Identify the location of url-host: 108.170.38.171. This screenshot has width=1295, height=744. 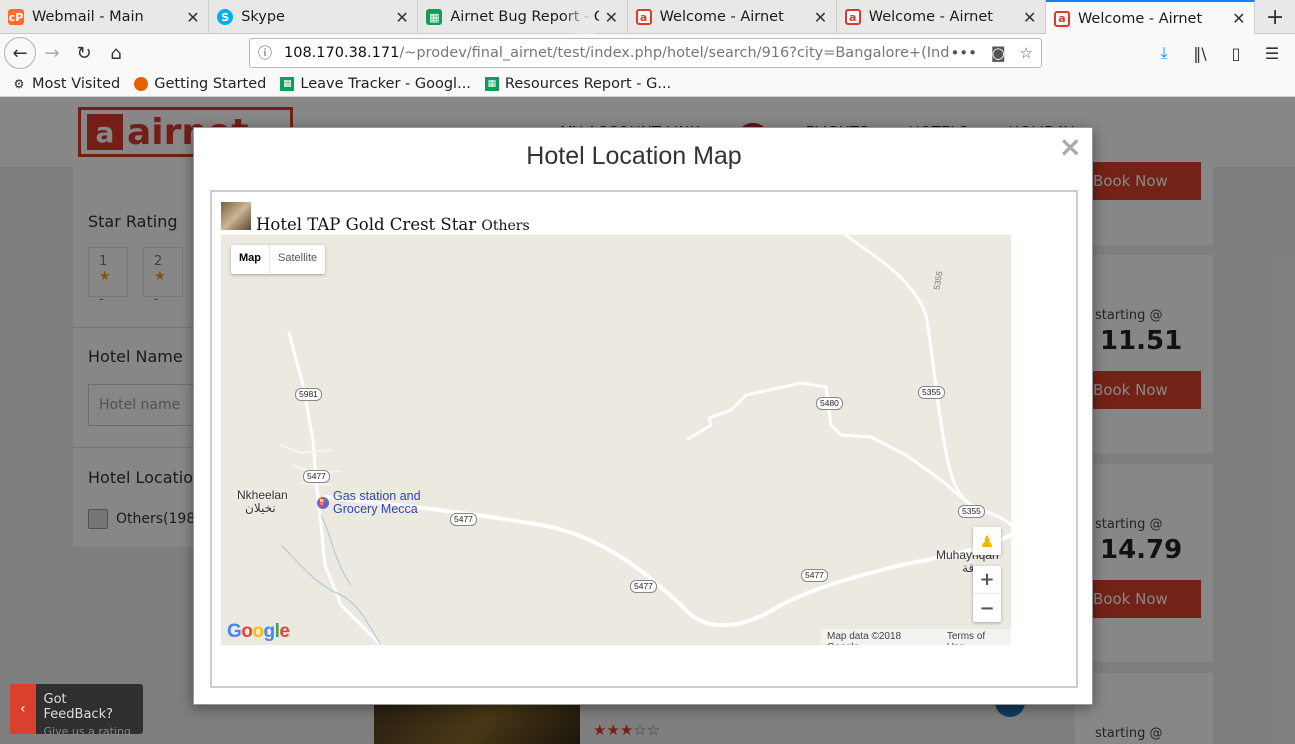
(342, 53).